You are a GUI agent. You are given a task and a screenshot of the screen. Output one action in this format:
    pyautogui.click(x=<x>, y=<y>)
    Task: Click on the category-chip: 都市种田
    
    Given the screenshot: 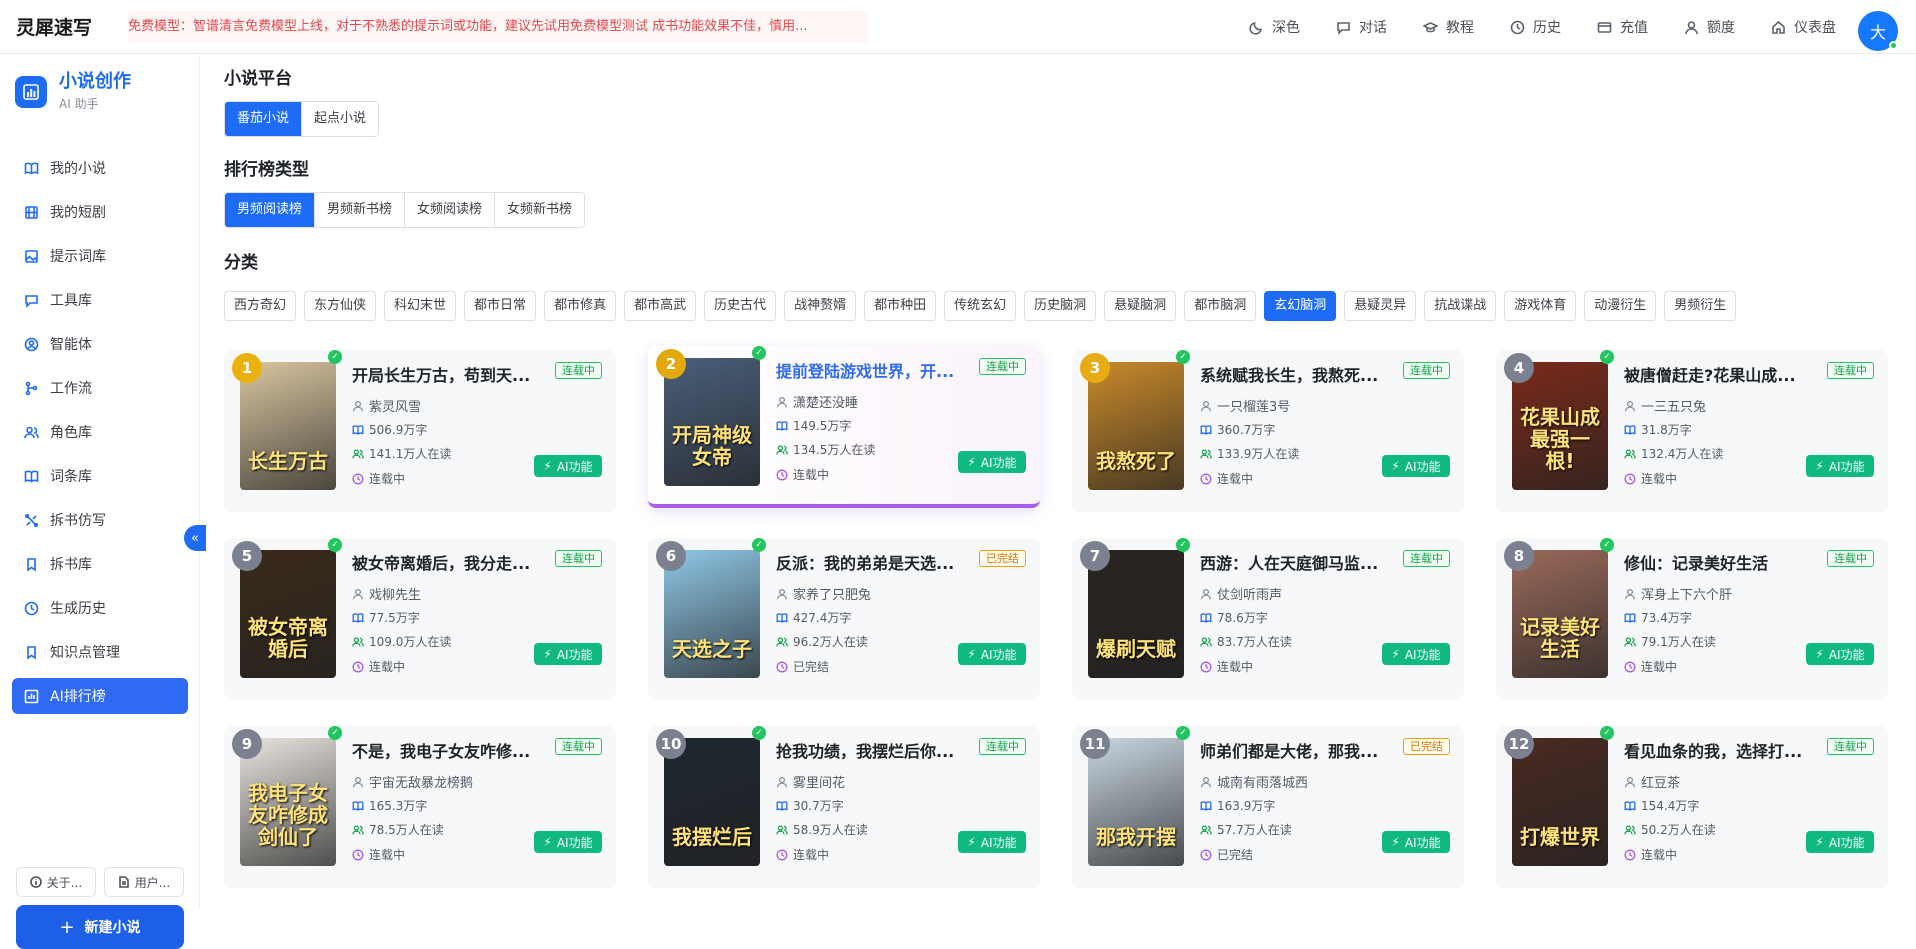 What is the action you would take?
    pyautogui.click(x=900, y=306)
    